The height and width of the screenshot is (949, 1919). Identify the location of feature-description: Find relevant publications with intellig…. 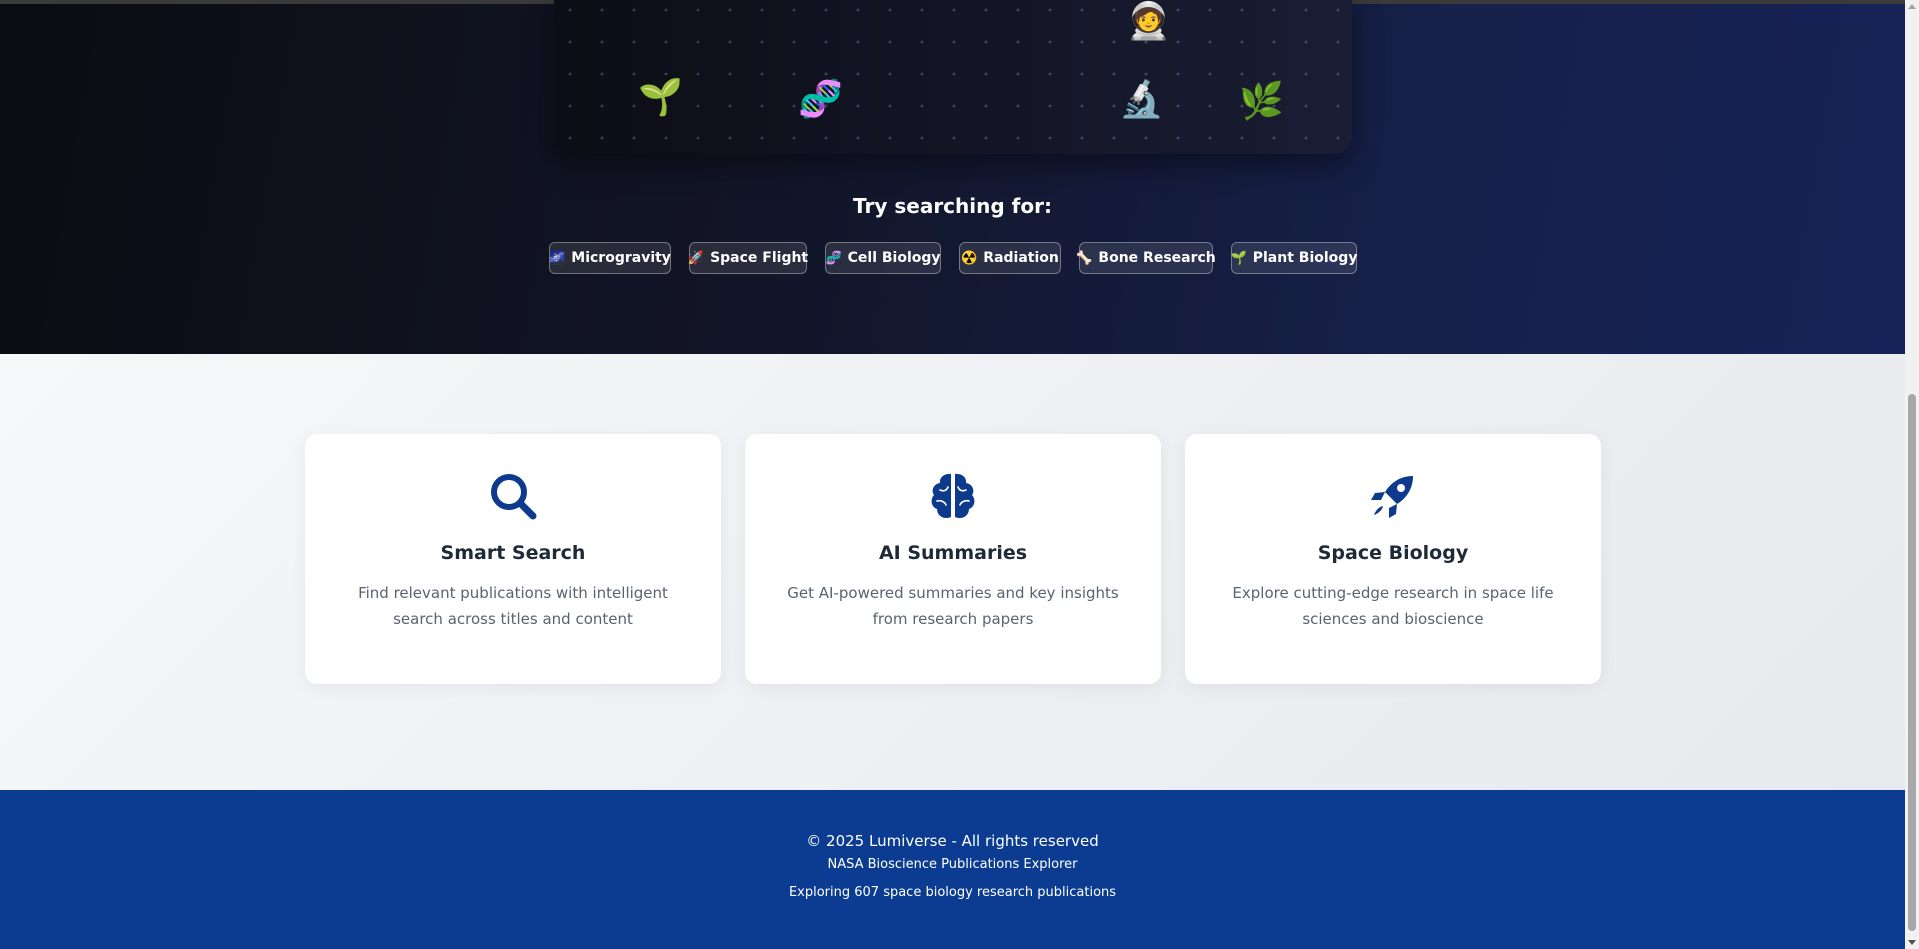
(513, 606).